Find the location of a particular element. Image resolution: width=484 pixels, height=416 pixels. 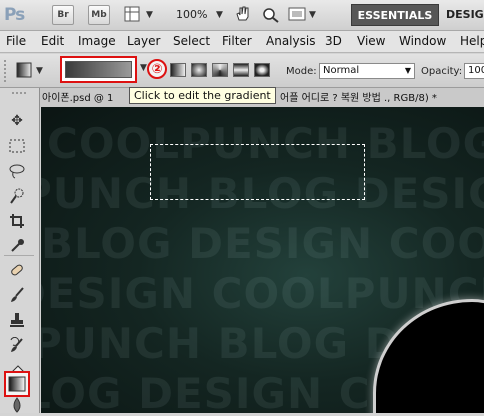

gradient-preview is located at coordinates (98, 69).